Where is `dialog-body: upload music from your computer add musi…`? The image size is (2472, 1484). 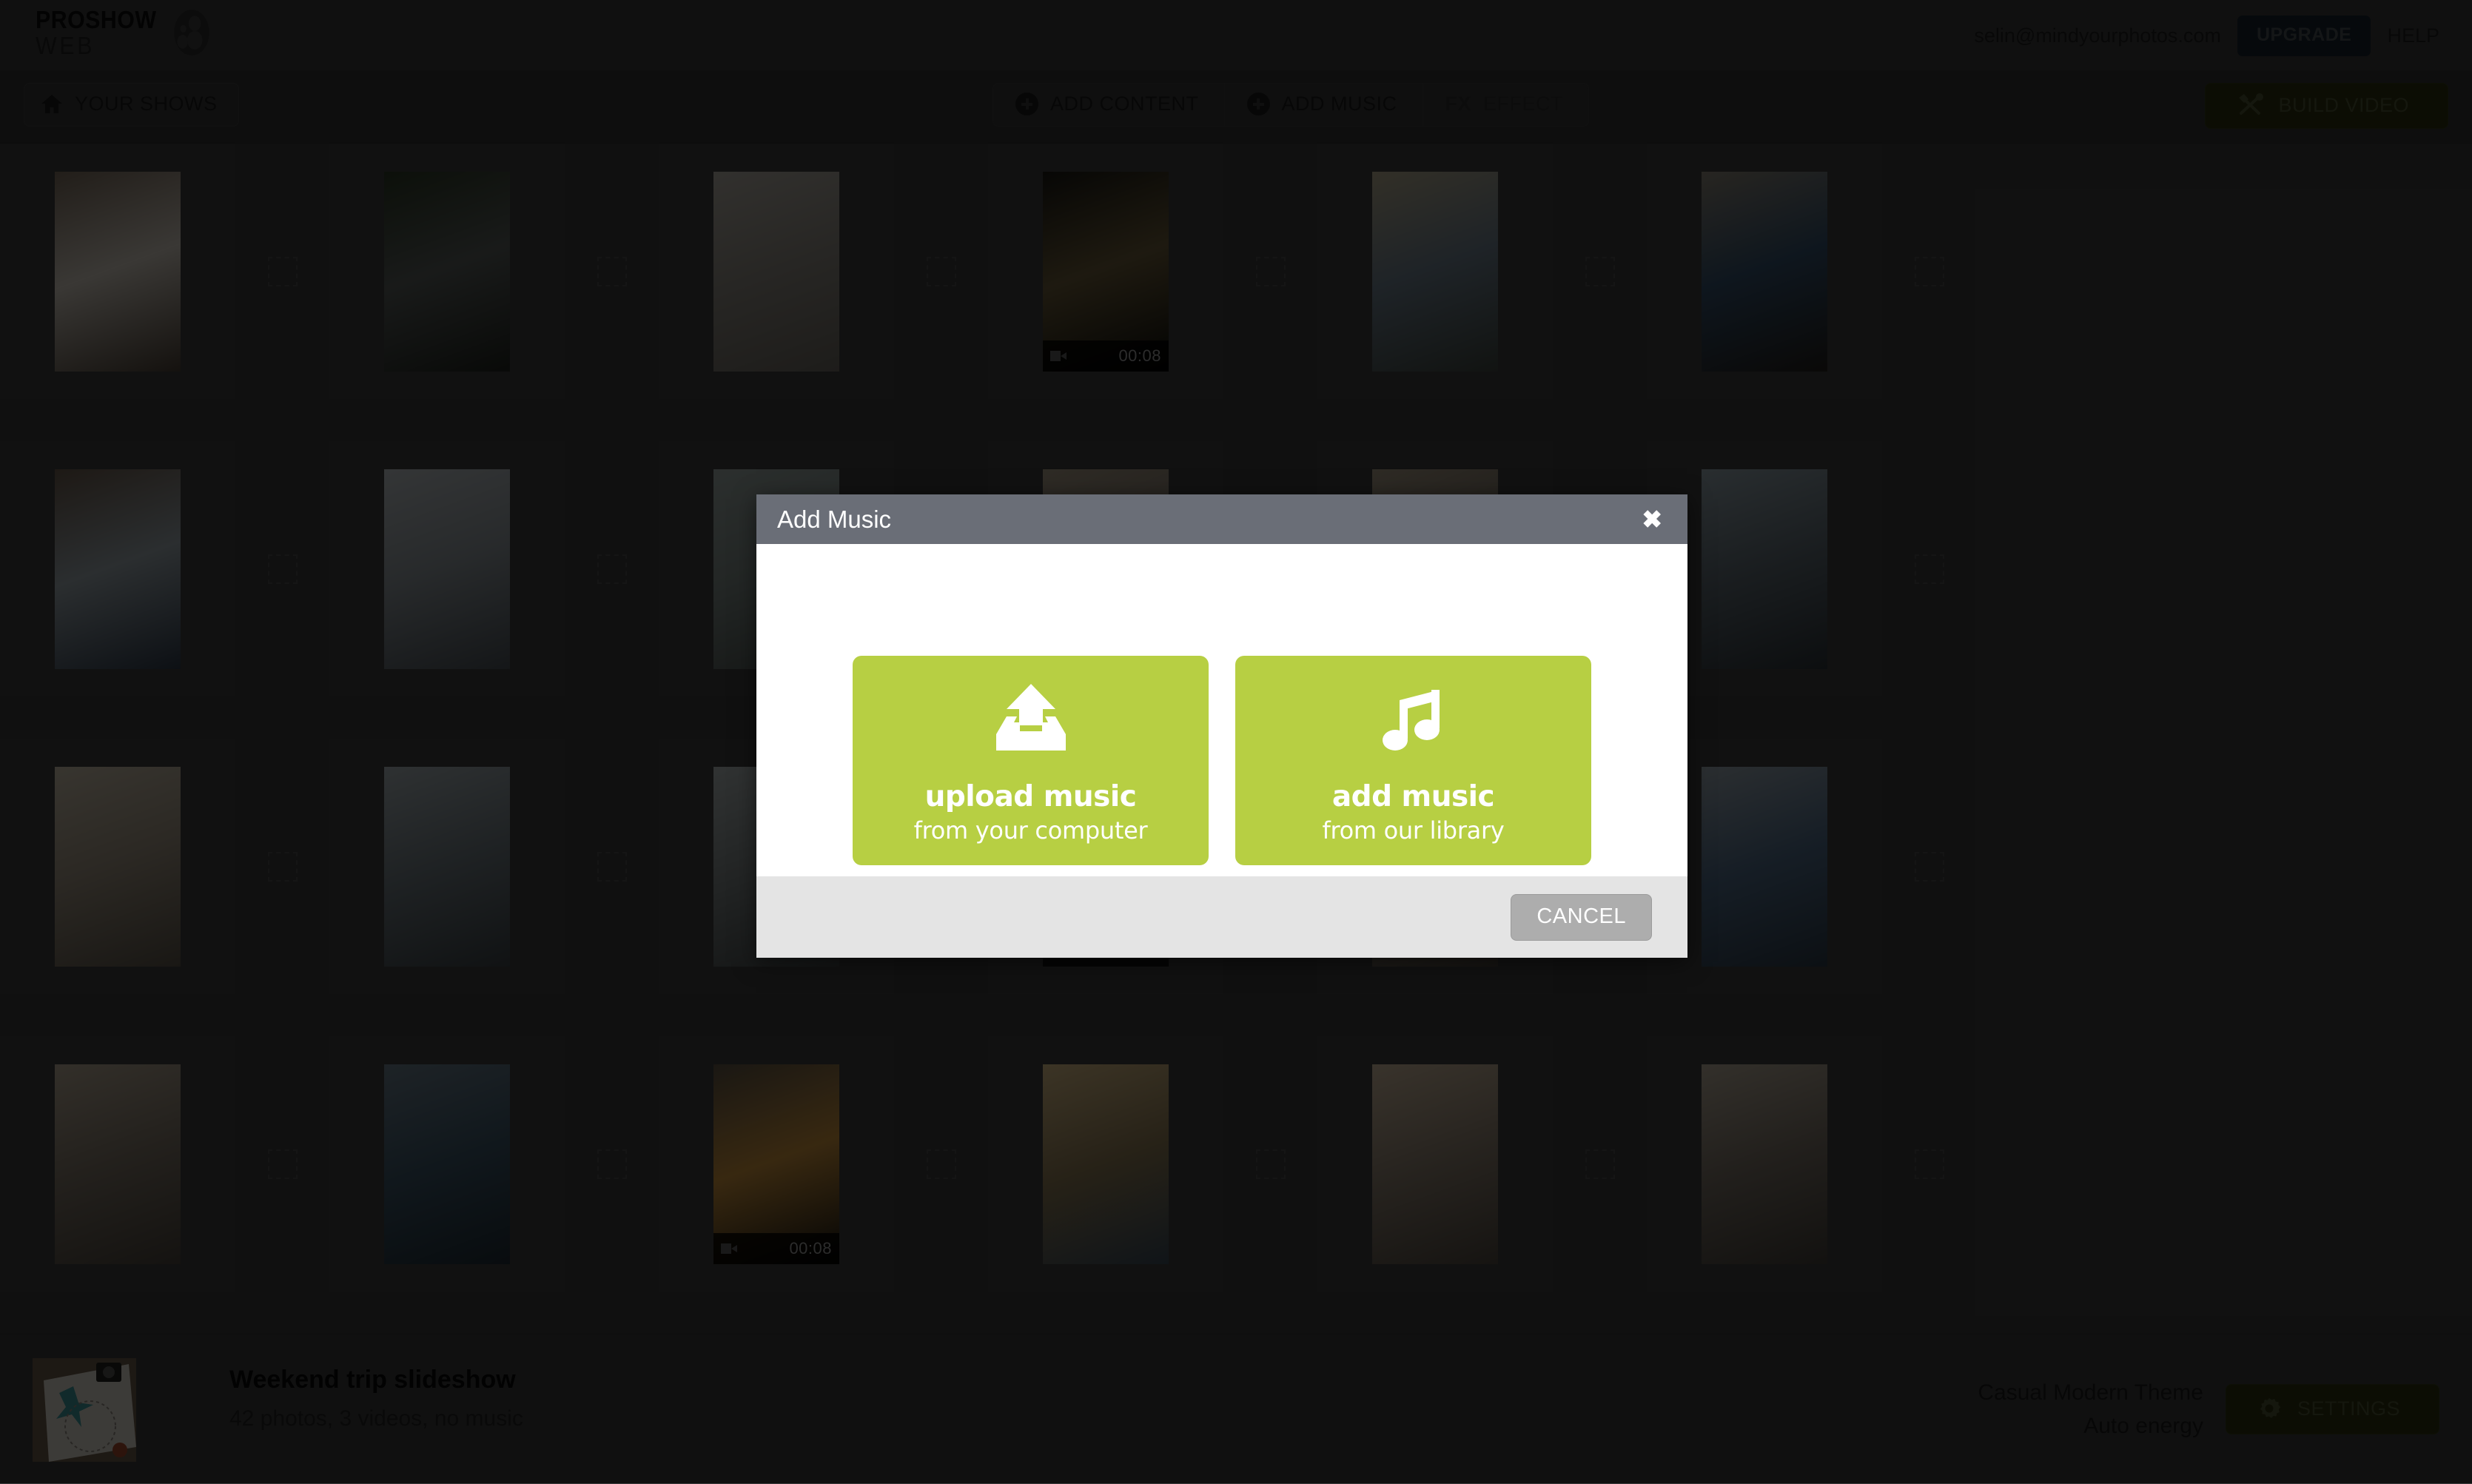
dialog-body: upload music from your computer add musi… is located at coordinates (1221, 710).